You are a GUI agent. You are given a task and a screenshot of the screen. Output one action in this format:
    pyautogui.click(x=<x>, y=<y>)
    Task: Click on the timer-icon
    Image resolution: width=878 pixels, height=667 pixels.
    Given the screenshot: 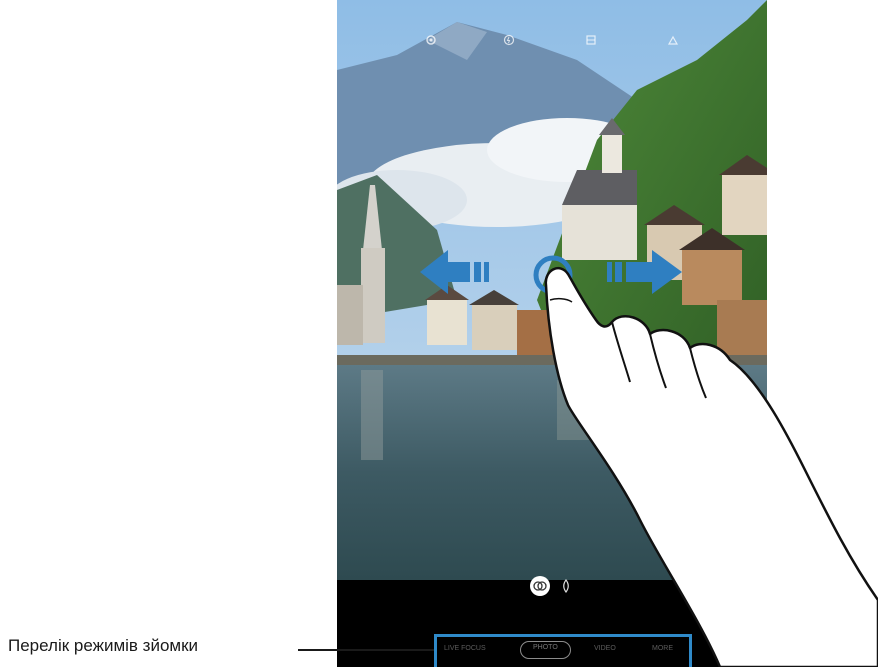 What is the action you would take?
    pyautogui.click(x=591, y=40)
    